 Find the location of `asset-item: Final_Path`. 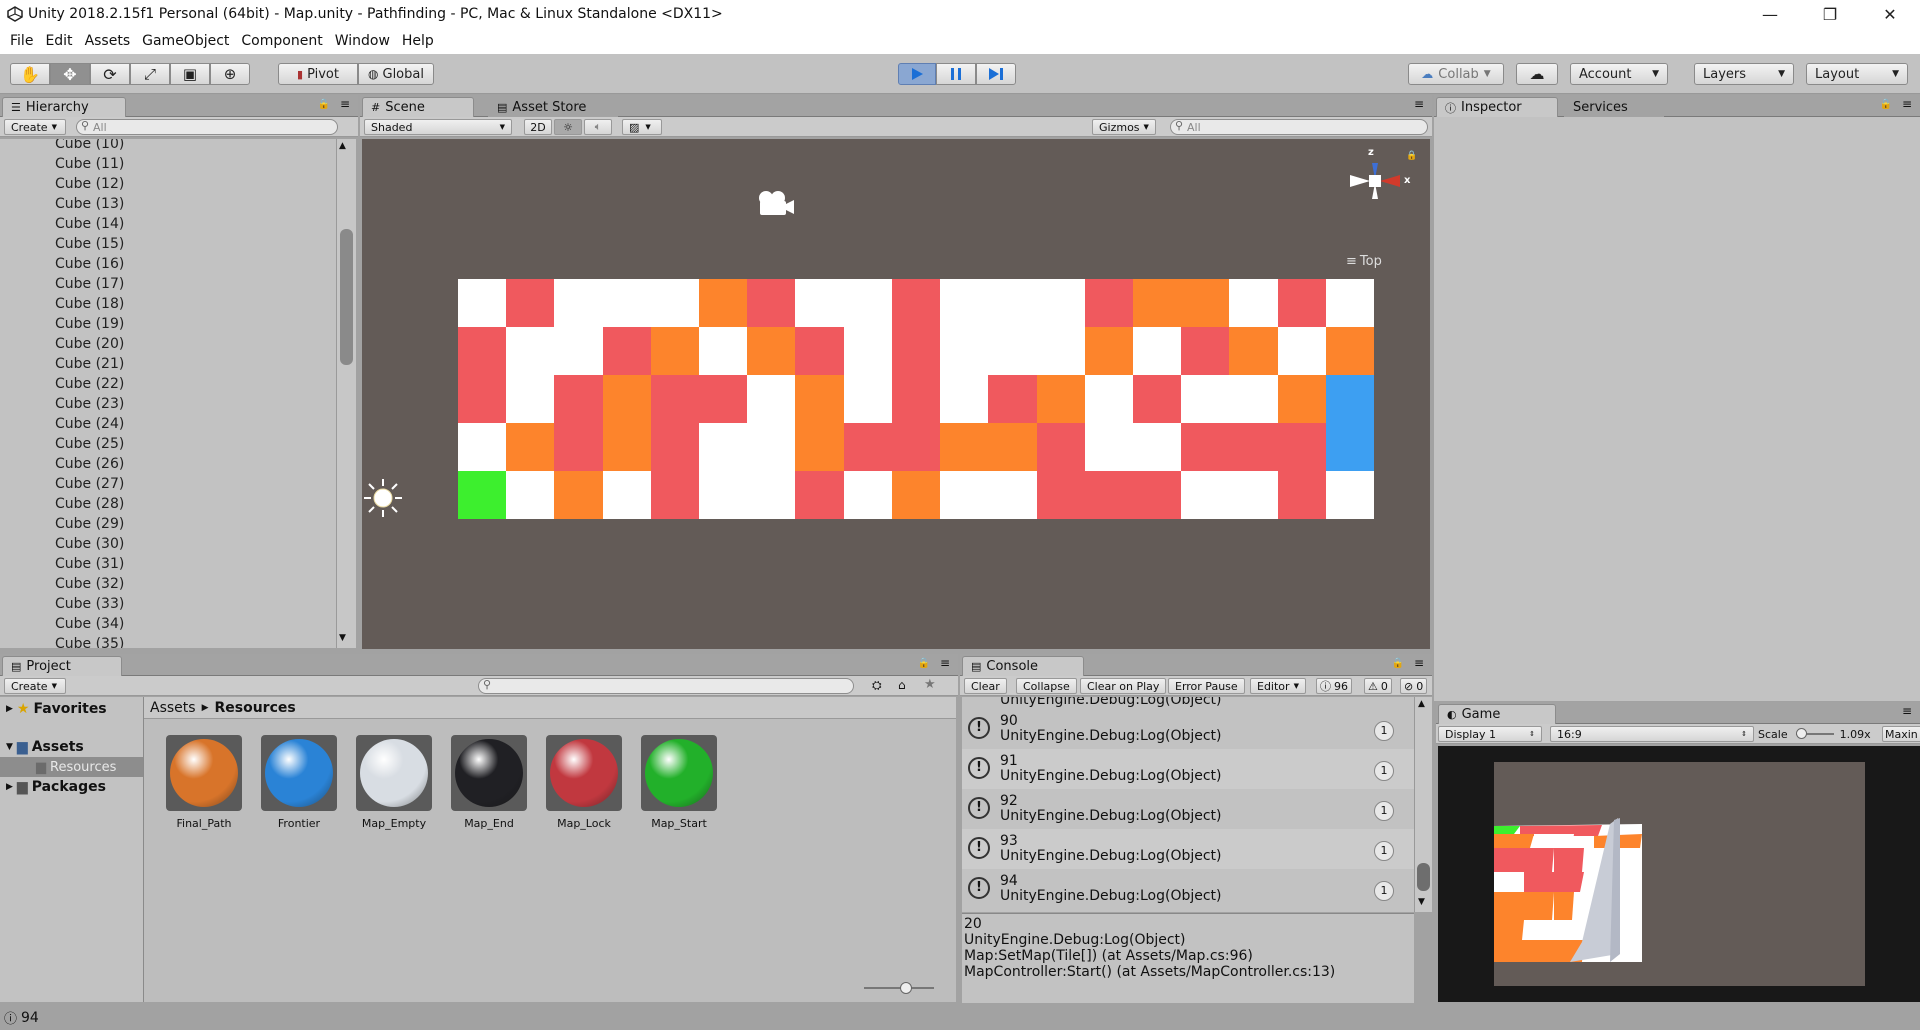

asset-item: Final_Path is located at coordinates (204, 782).